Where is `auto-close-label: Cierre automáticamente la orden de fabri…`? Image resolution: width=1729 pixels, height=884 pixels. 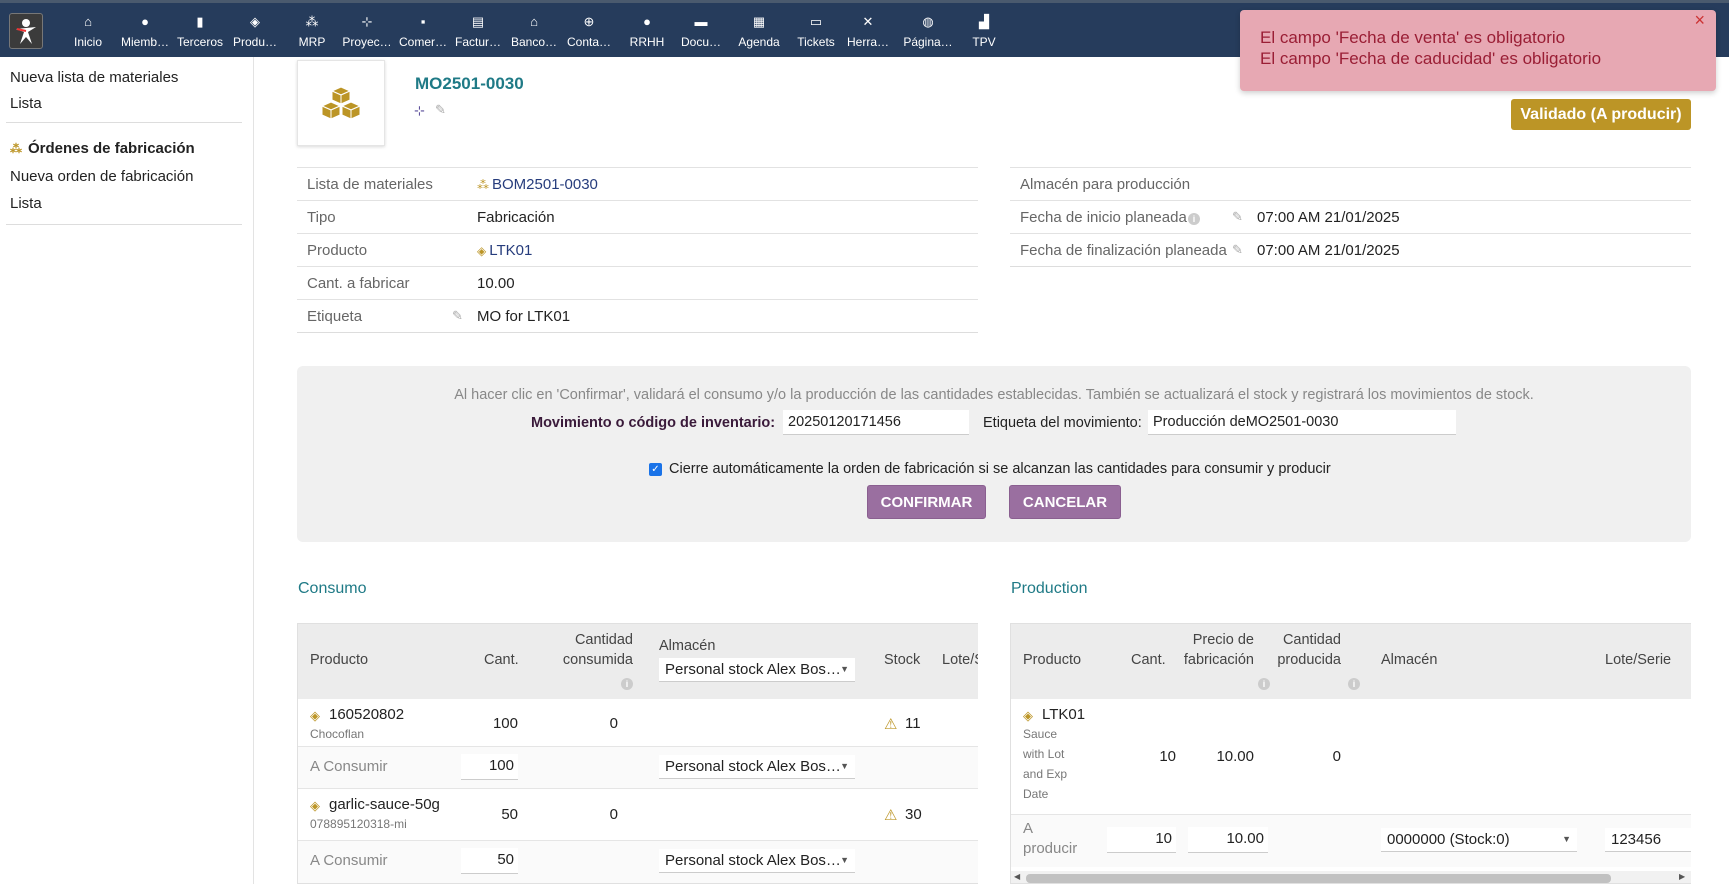
auto-close-label: Cierre automáticamente la orden de fabri… is located at coordinates (1000, 469).